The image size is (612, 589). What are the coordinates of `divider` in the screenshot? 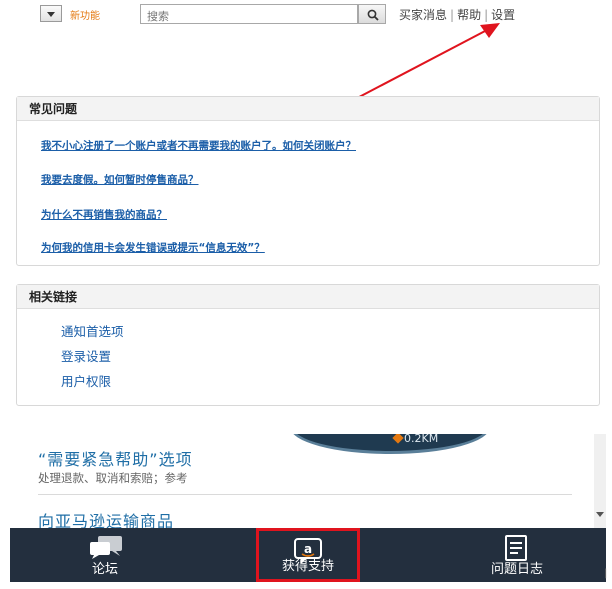 It's located at (305, 494).